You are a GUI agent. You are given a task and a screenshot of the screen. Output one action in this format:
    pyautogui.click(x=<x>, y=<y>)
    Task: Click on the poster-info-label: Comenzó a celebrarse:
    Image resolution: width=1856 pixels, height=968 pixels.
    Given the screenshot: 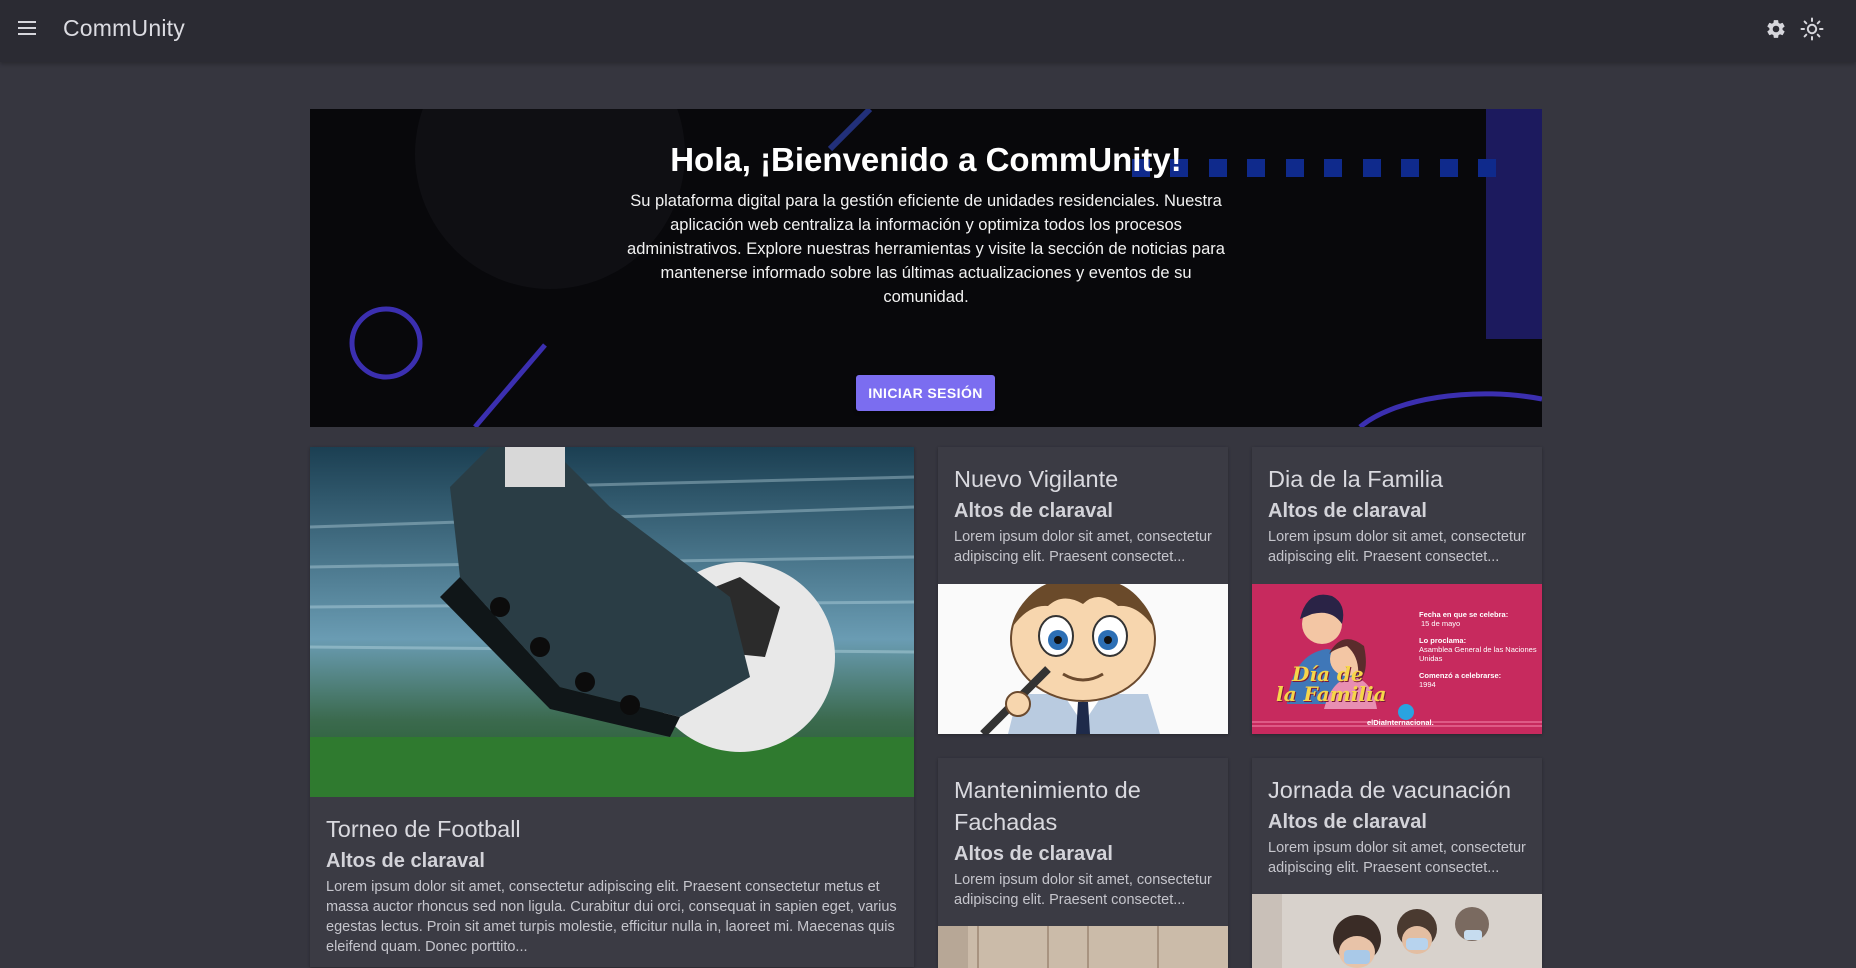 What is the action you would take?
    pyautogui.click(x=1460, y=675)
    